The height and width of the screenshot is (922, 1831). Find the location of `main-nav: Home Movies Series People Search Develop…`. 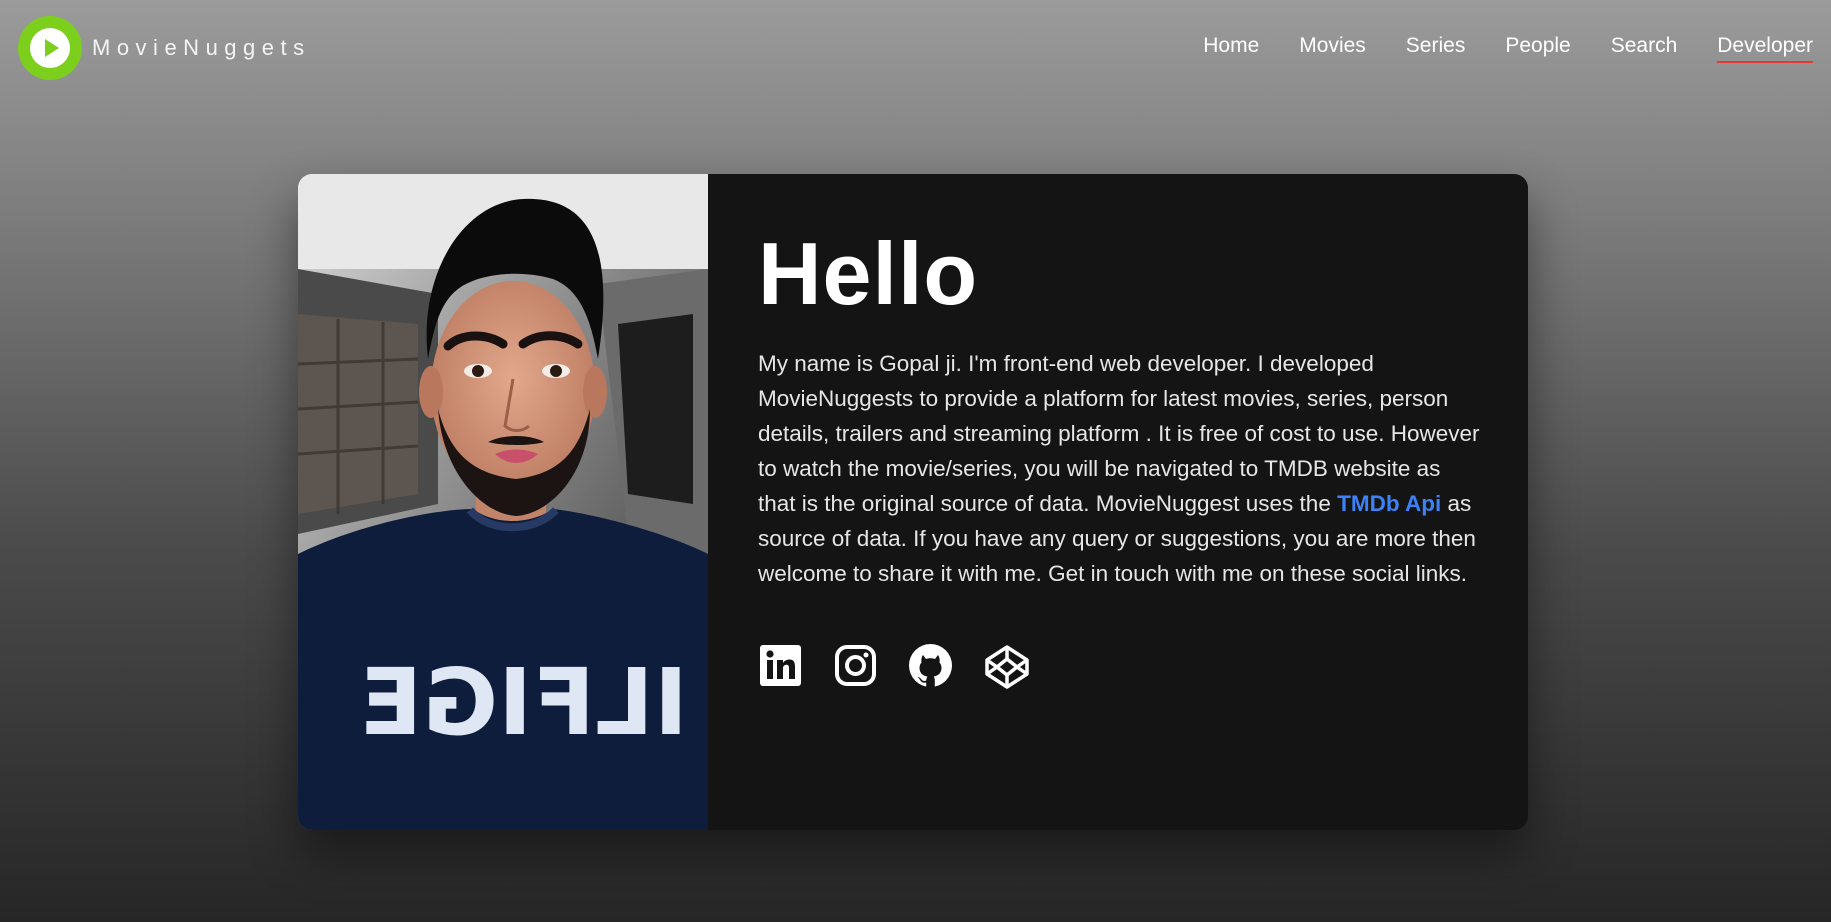

main-nav: Home Movies Series People Search Develop… is located at coordinates (1508, 48).